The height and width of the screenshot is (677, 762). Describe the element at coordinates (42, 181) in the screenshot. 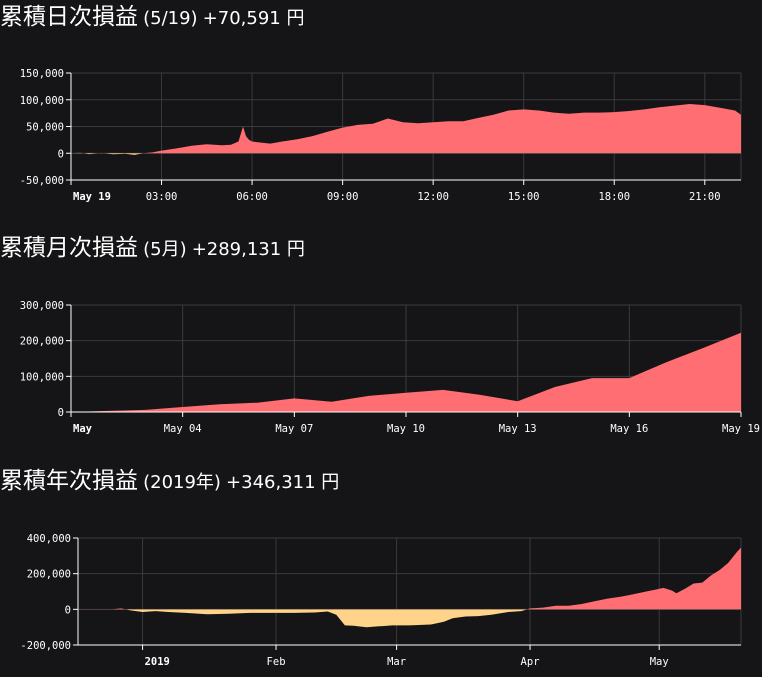

I see `y-tick-label: -50,000` at that location.